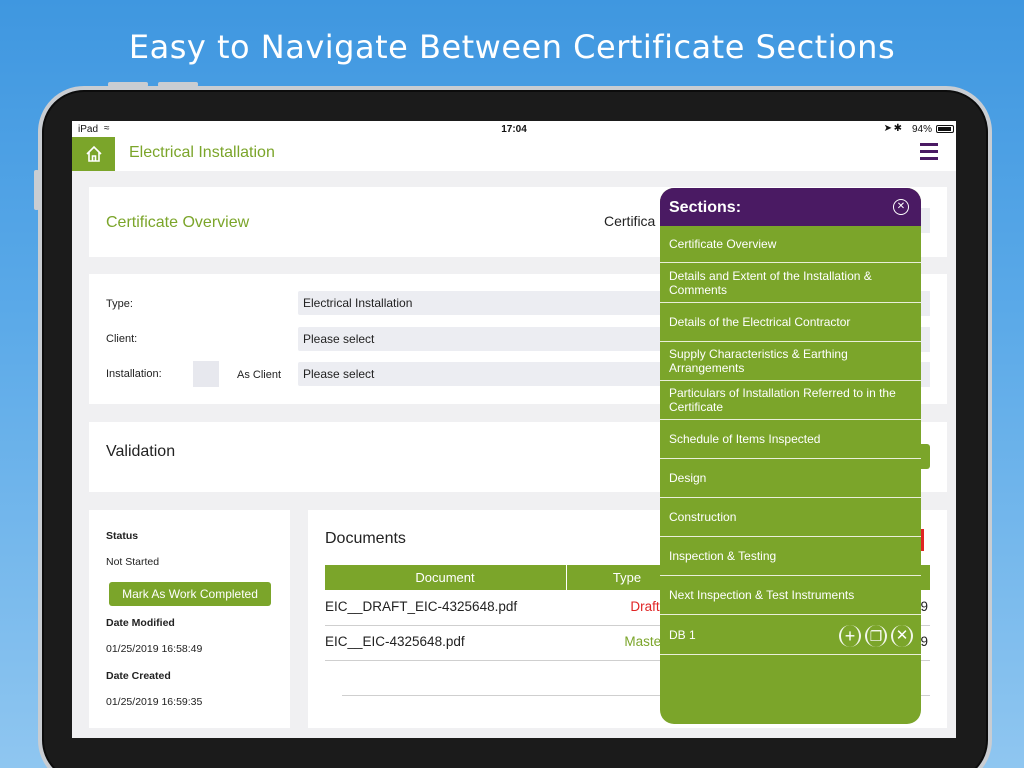  What do you see at coordinates (154, 702) in the screenshot?
I see `date-created-value: 01/25/2019 16:59:35` at bounding box center [154, 702].